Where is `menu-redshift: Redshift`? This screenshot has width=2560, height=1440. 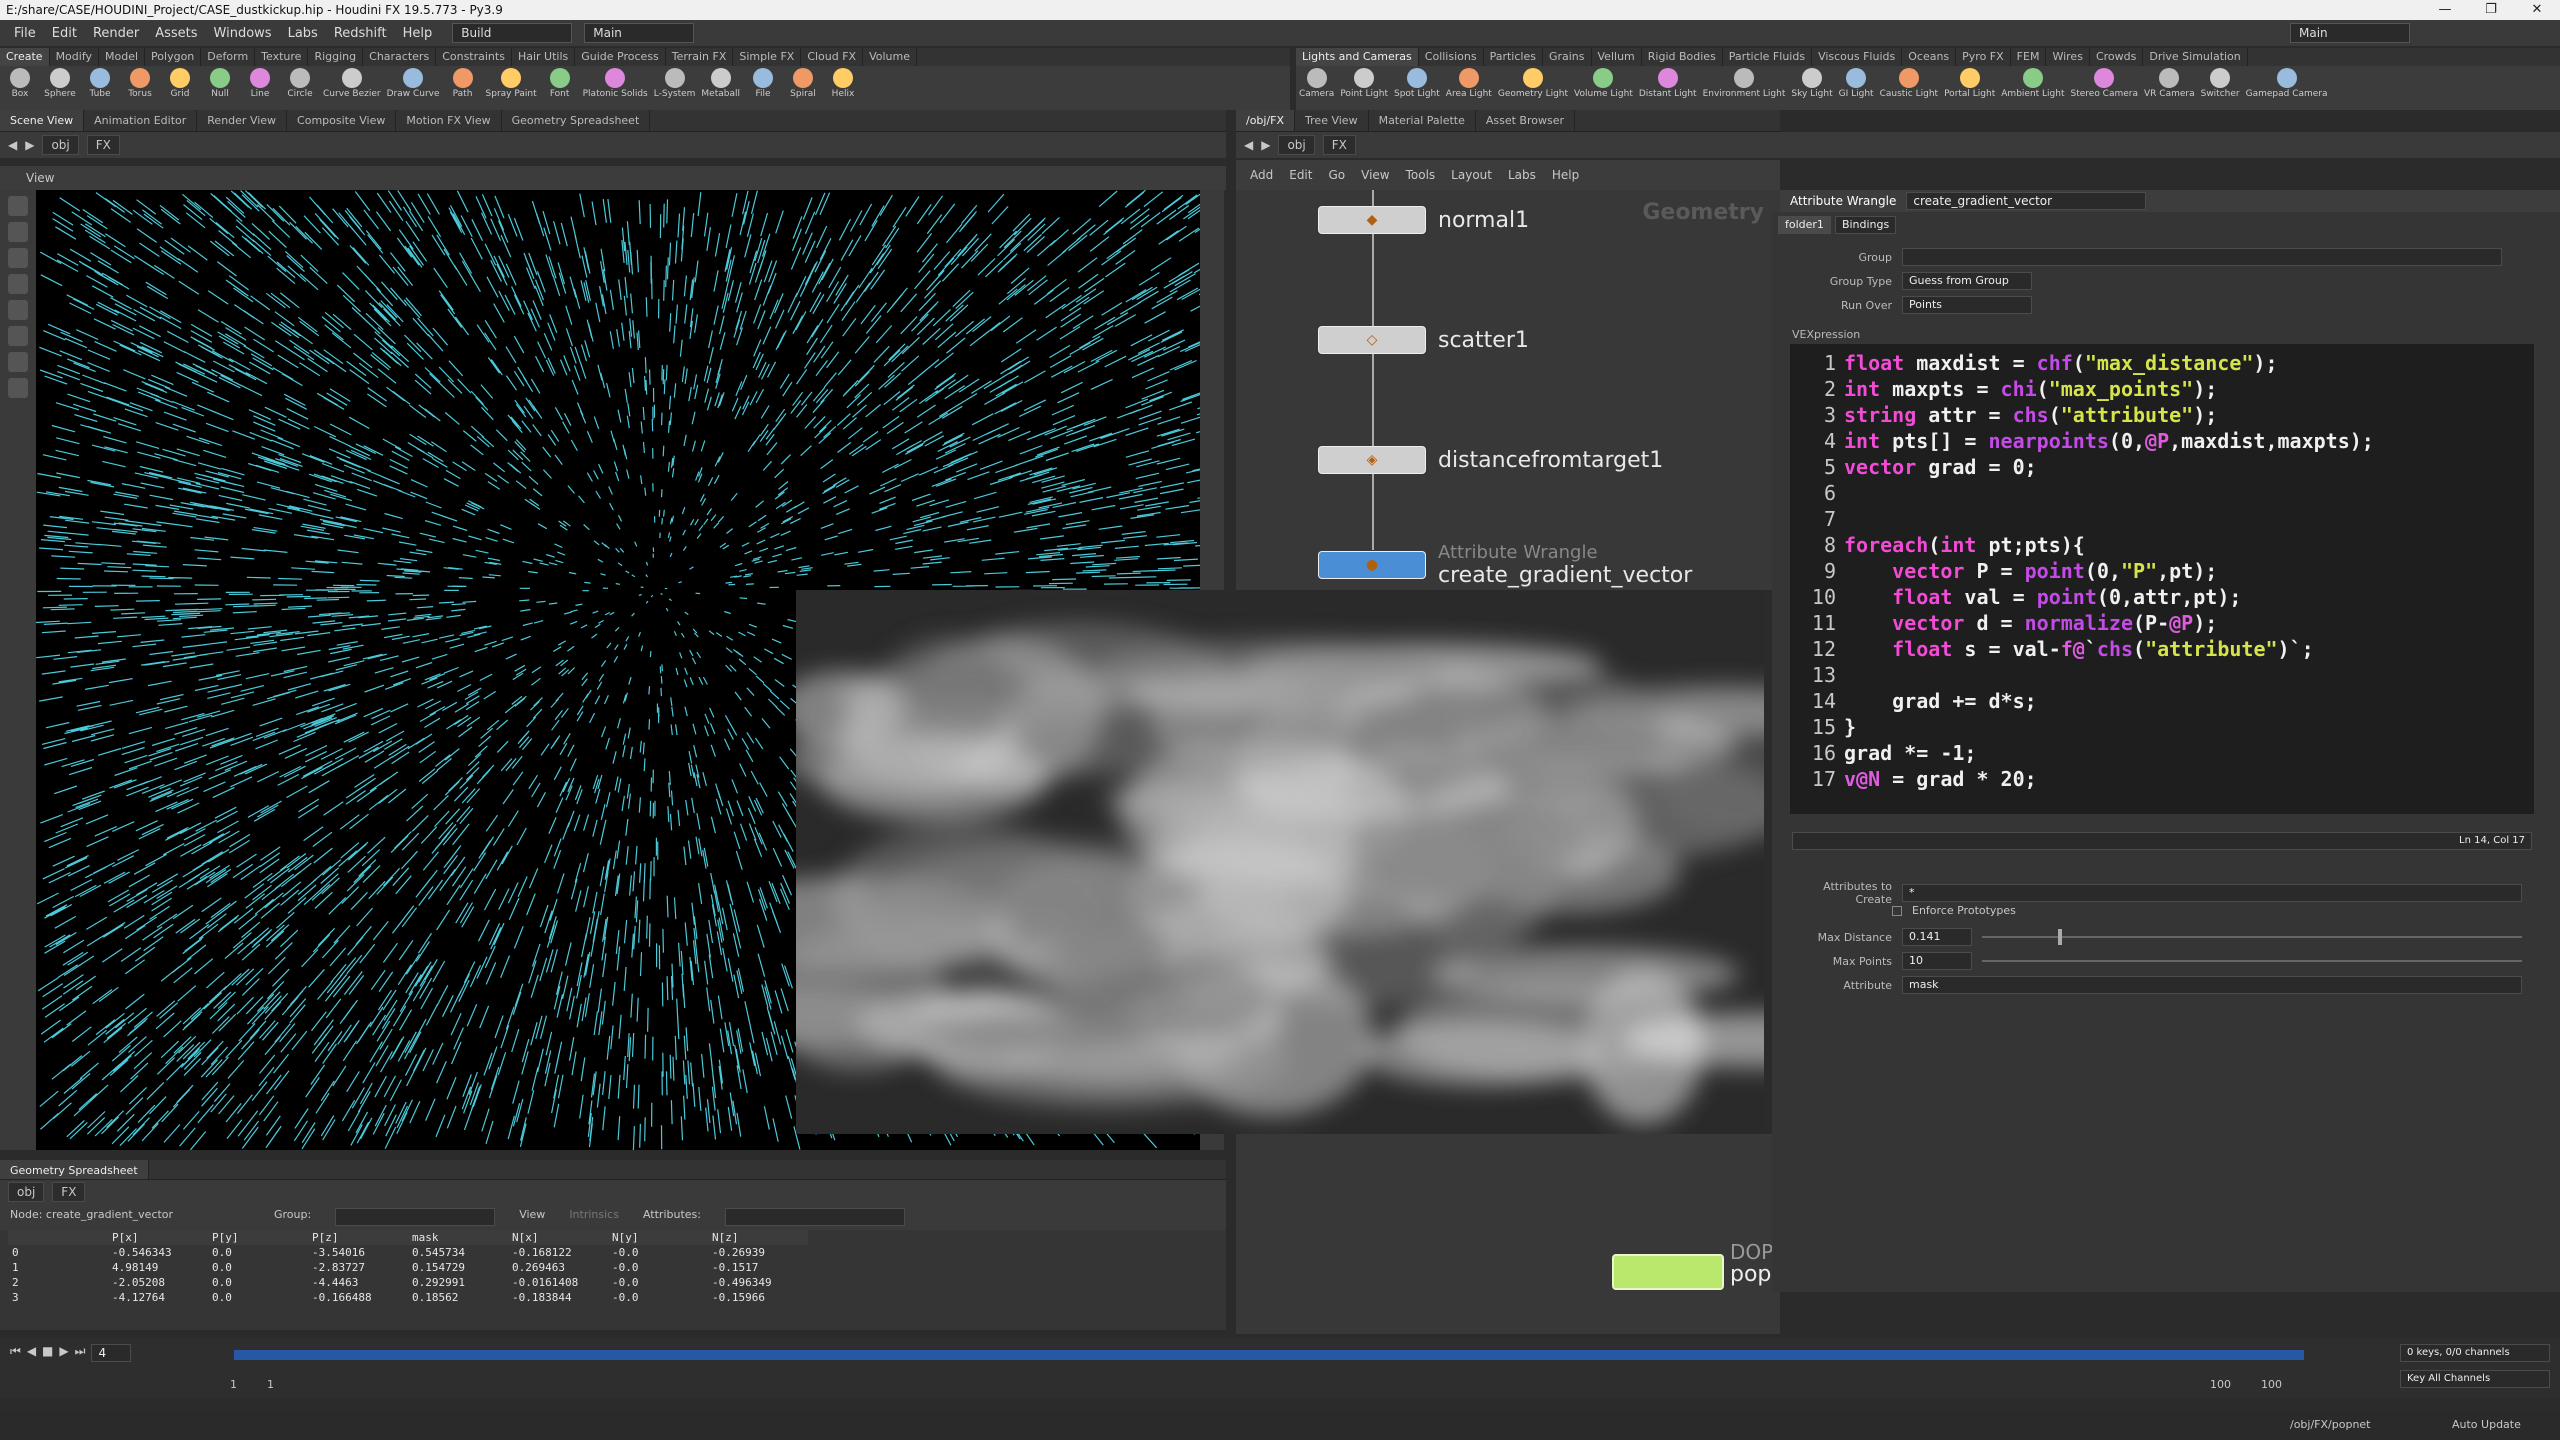 menu-redshift: Redshift is located at coordinates (360, 33).